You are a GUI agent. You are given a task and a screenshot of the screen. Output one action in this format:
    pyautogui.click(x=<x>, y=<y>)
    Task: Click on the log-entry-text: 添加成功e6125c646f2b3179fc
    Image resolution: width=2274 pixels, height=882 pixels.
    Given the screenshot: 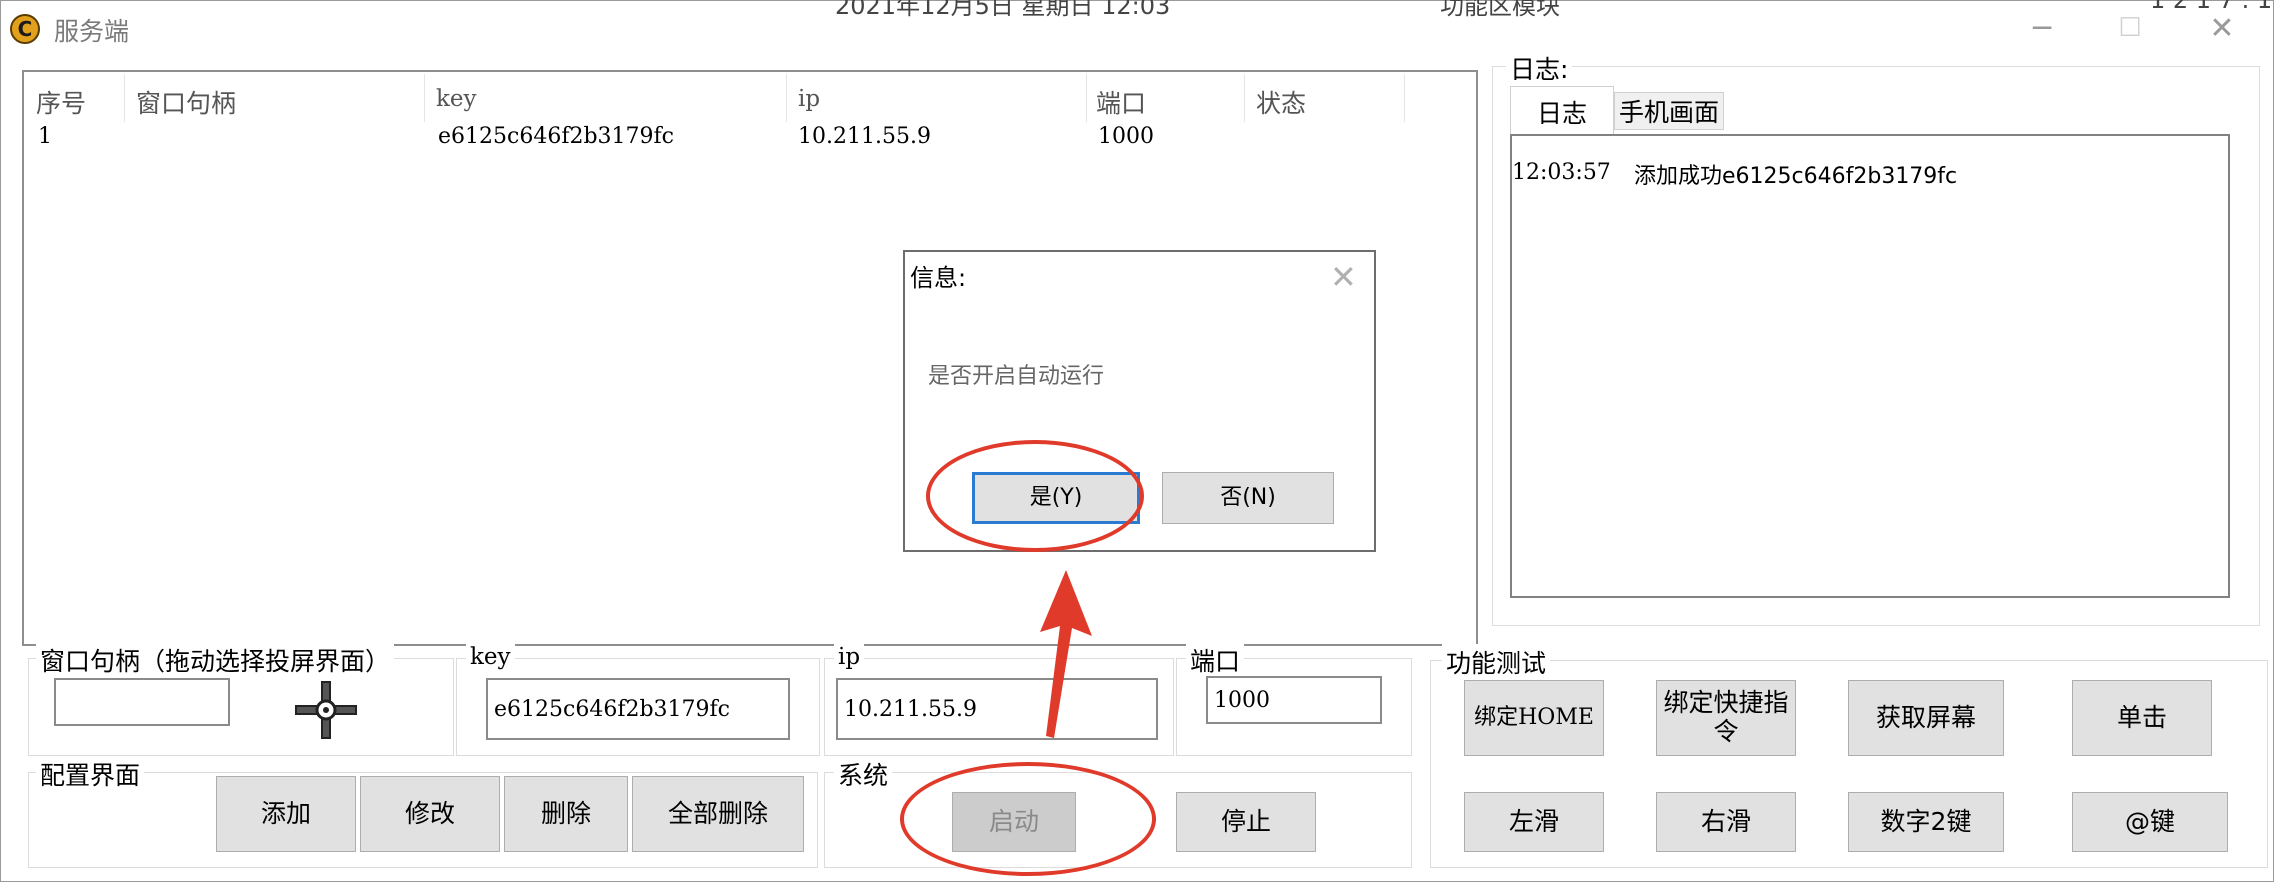 What is the action you would take?
    pyautogui.click(x=1796, y=176)
    